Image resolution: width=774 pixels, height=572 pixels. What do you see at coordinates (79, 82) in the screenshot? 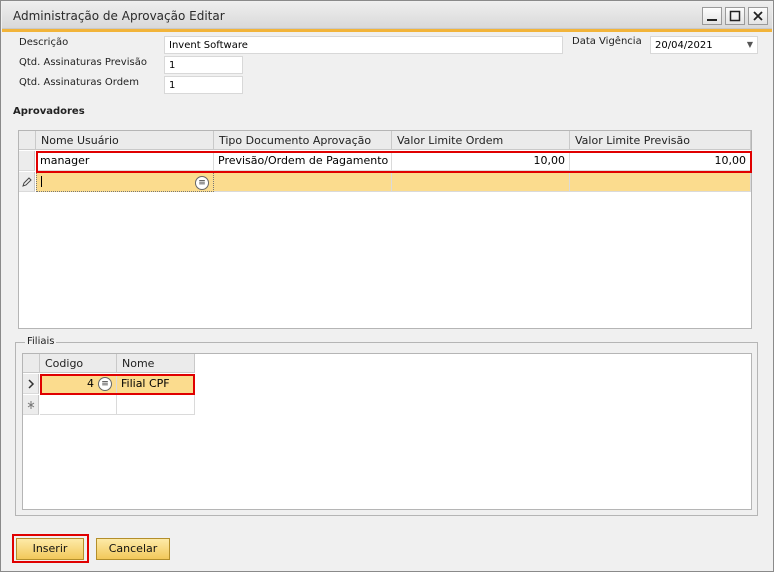
I see `qtd-ordem-label: Qtd. Assinaturas Ordem` at bounding box center [79, 82].